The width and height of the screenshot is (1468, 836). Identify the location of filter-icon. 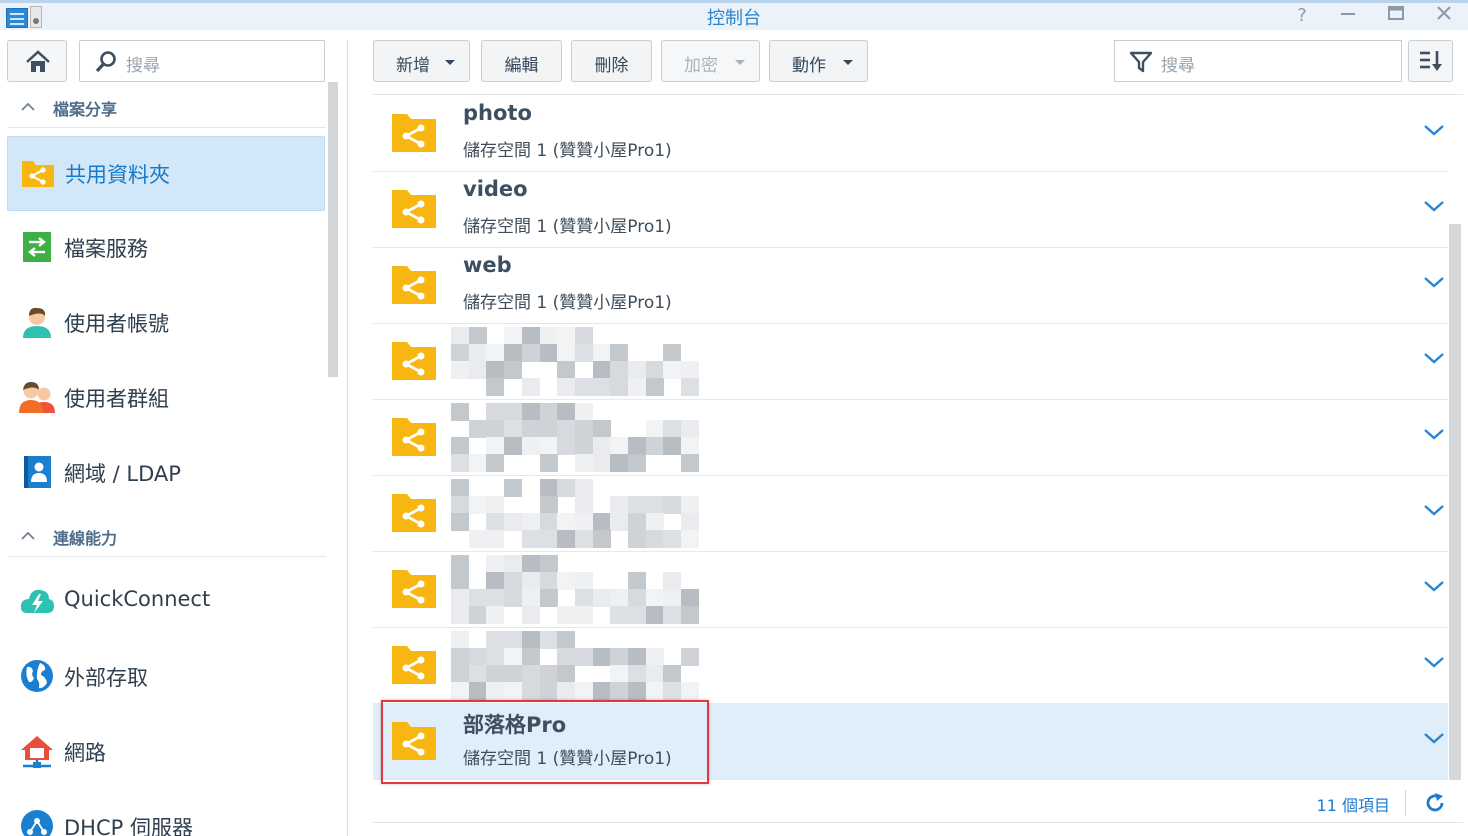
(1141, 62).